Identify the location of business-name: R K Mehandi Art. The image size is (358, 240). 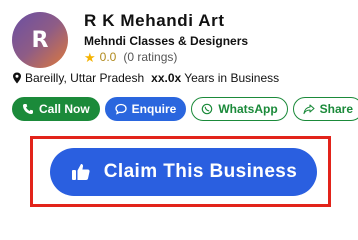
(154, 20).